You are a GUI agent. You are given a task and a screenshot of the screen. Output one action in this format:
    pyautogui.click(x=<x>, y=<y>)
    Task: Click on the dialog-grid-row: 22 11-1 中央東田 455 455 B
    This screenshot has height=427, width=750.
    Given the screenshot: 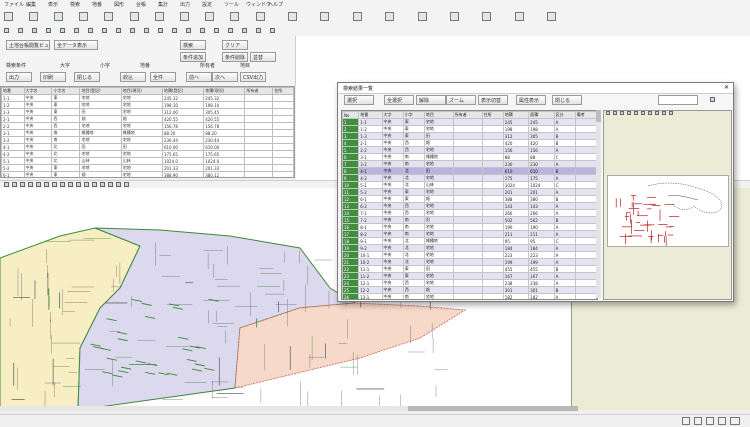 What is the action you would take?
    pyautogui.click(x=469, y=269)
    